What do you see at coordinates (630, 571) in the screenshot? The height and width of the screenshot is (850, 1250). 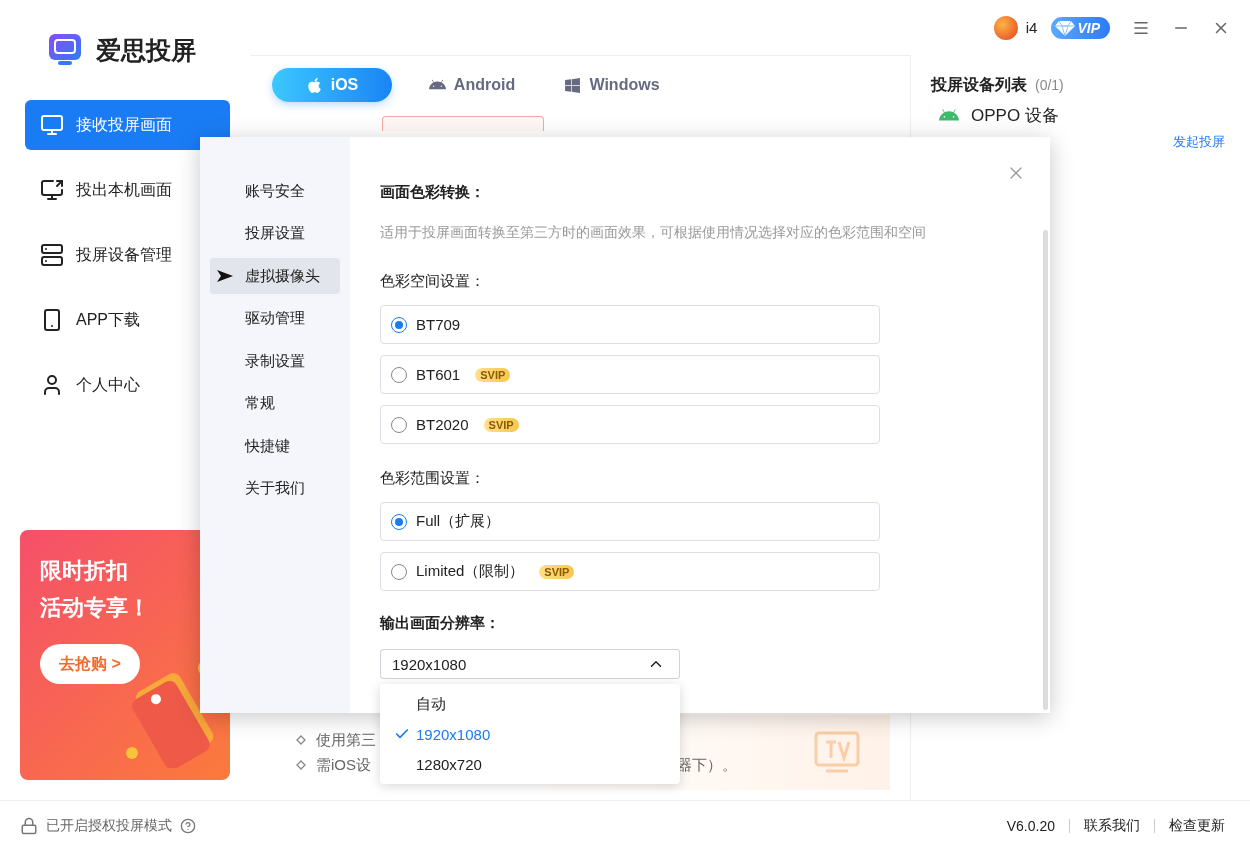 I see `radio-option: Limited（限制） SVIP` at bounding box center [630, 571].